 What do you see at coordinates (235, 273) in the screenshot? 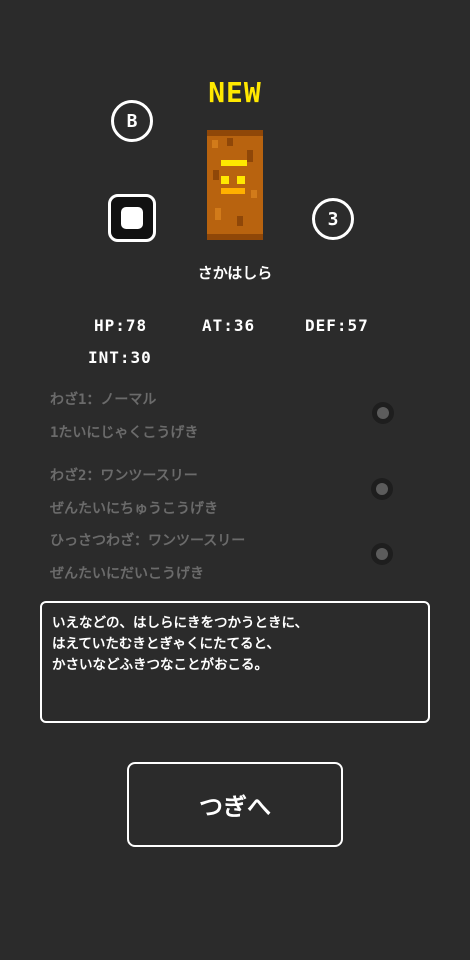
I see `creature-name: さかはしら` at bounding box center [235, 273].